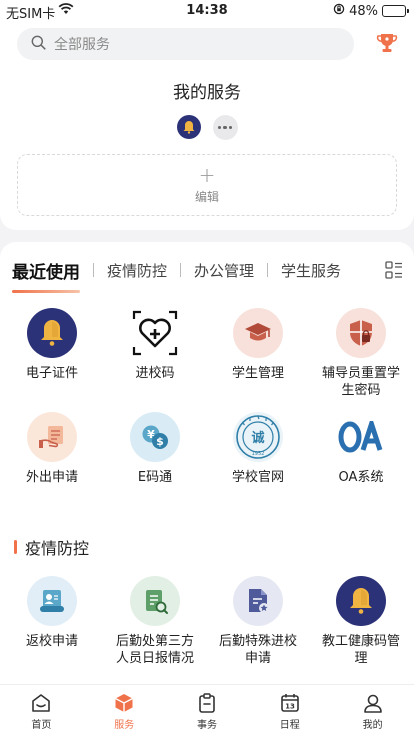  Describe the element at coordinates (41, 703) in the screenshot. I see `home-icon` at that location.